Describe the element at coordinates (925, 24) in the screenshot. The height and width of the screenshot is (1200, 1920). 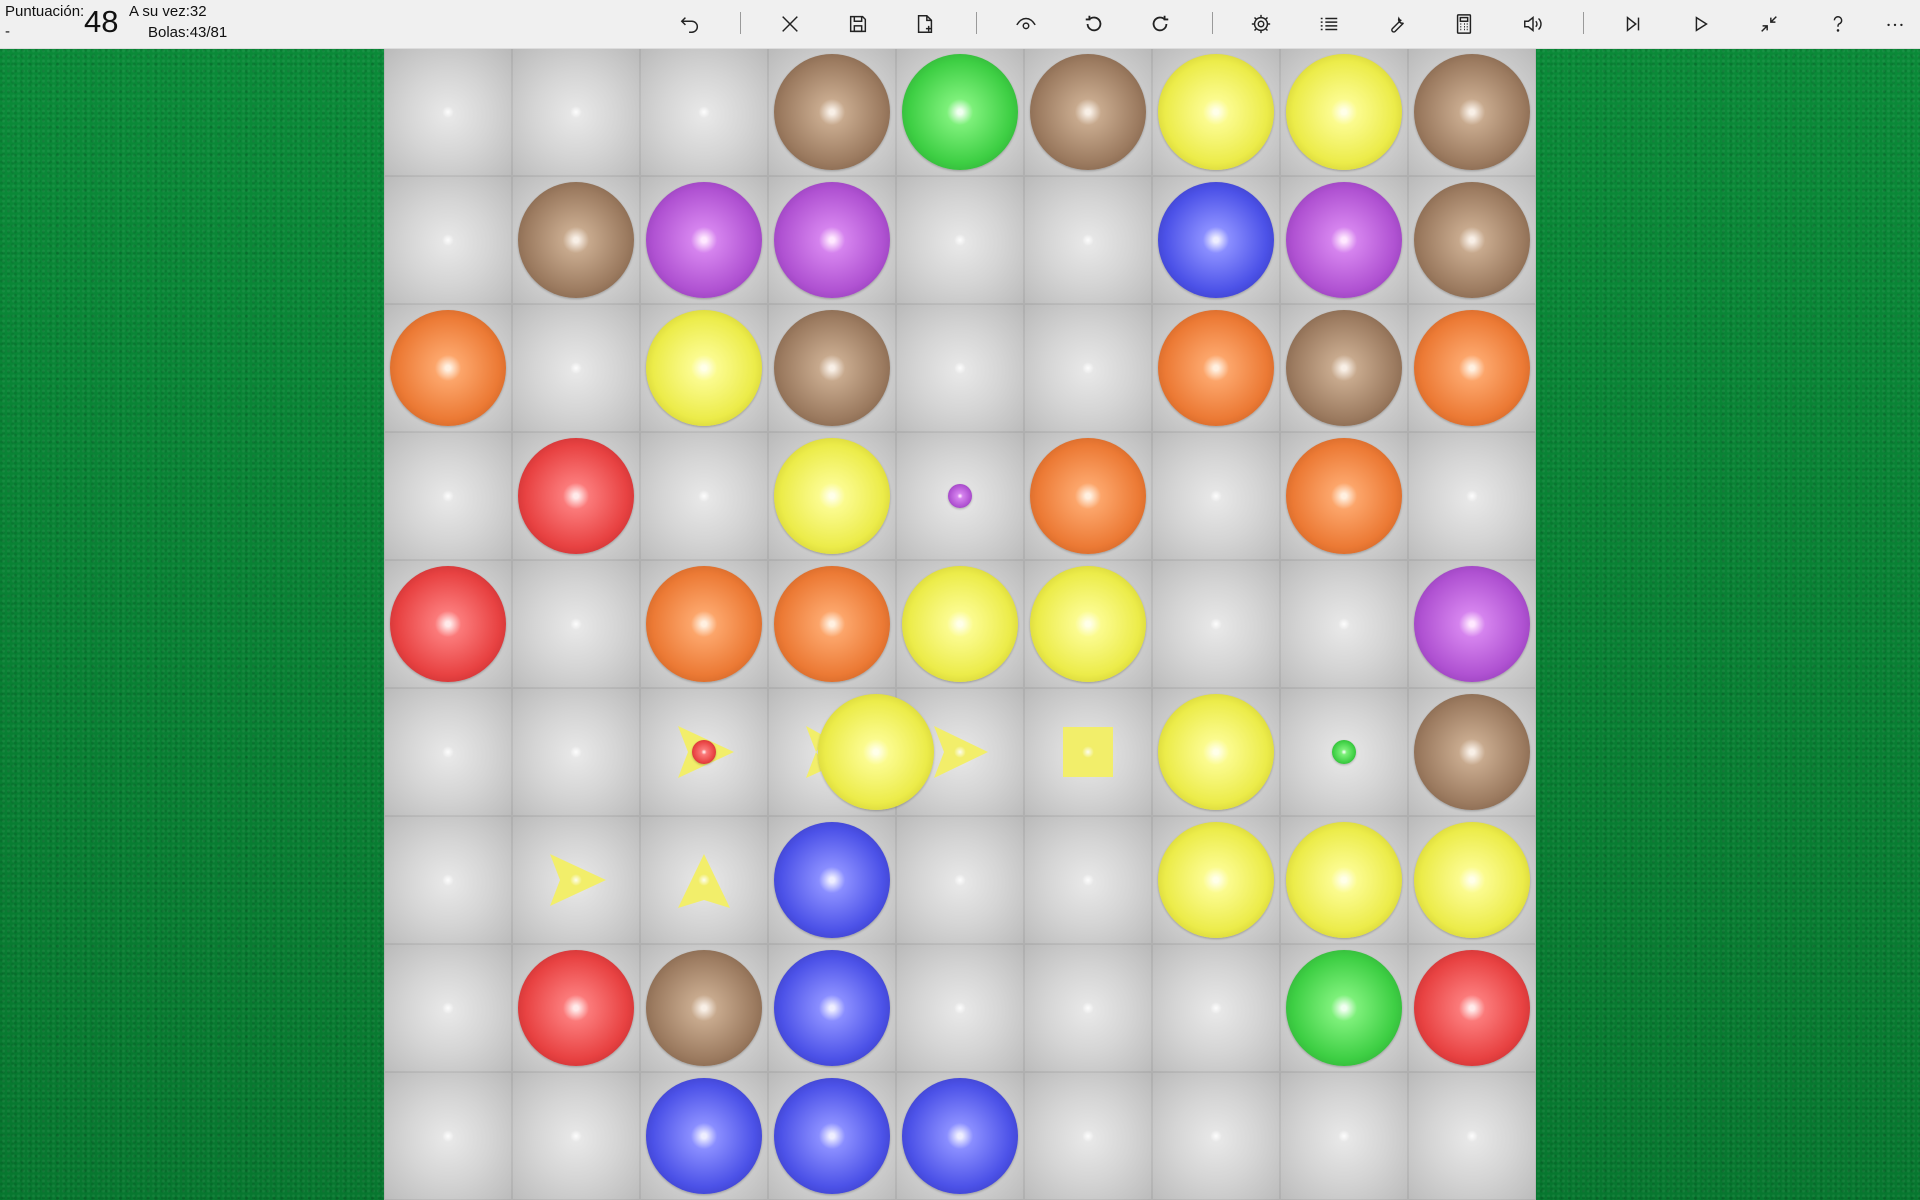
I see `new-document-button` at that location.